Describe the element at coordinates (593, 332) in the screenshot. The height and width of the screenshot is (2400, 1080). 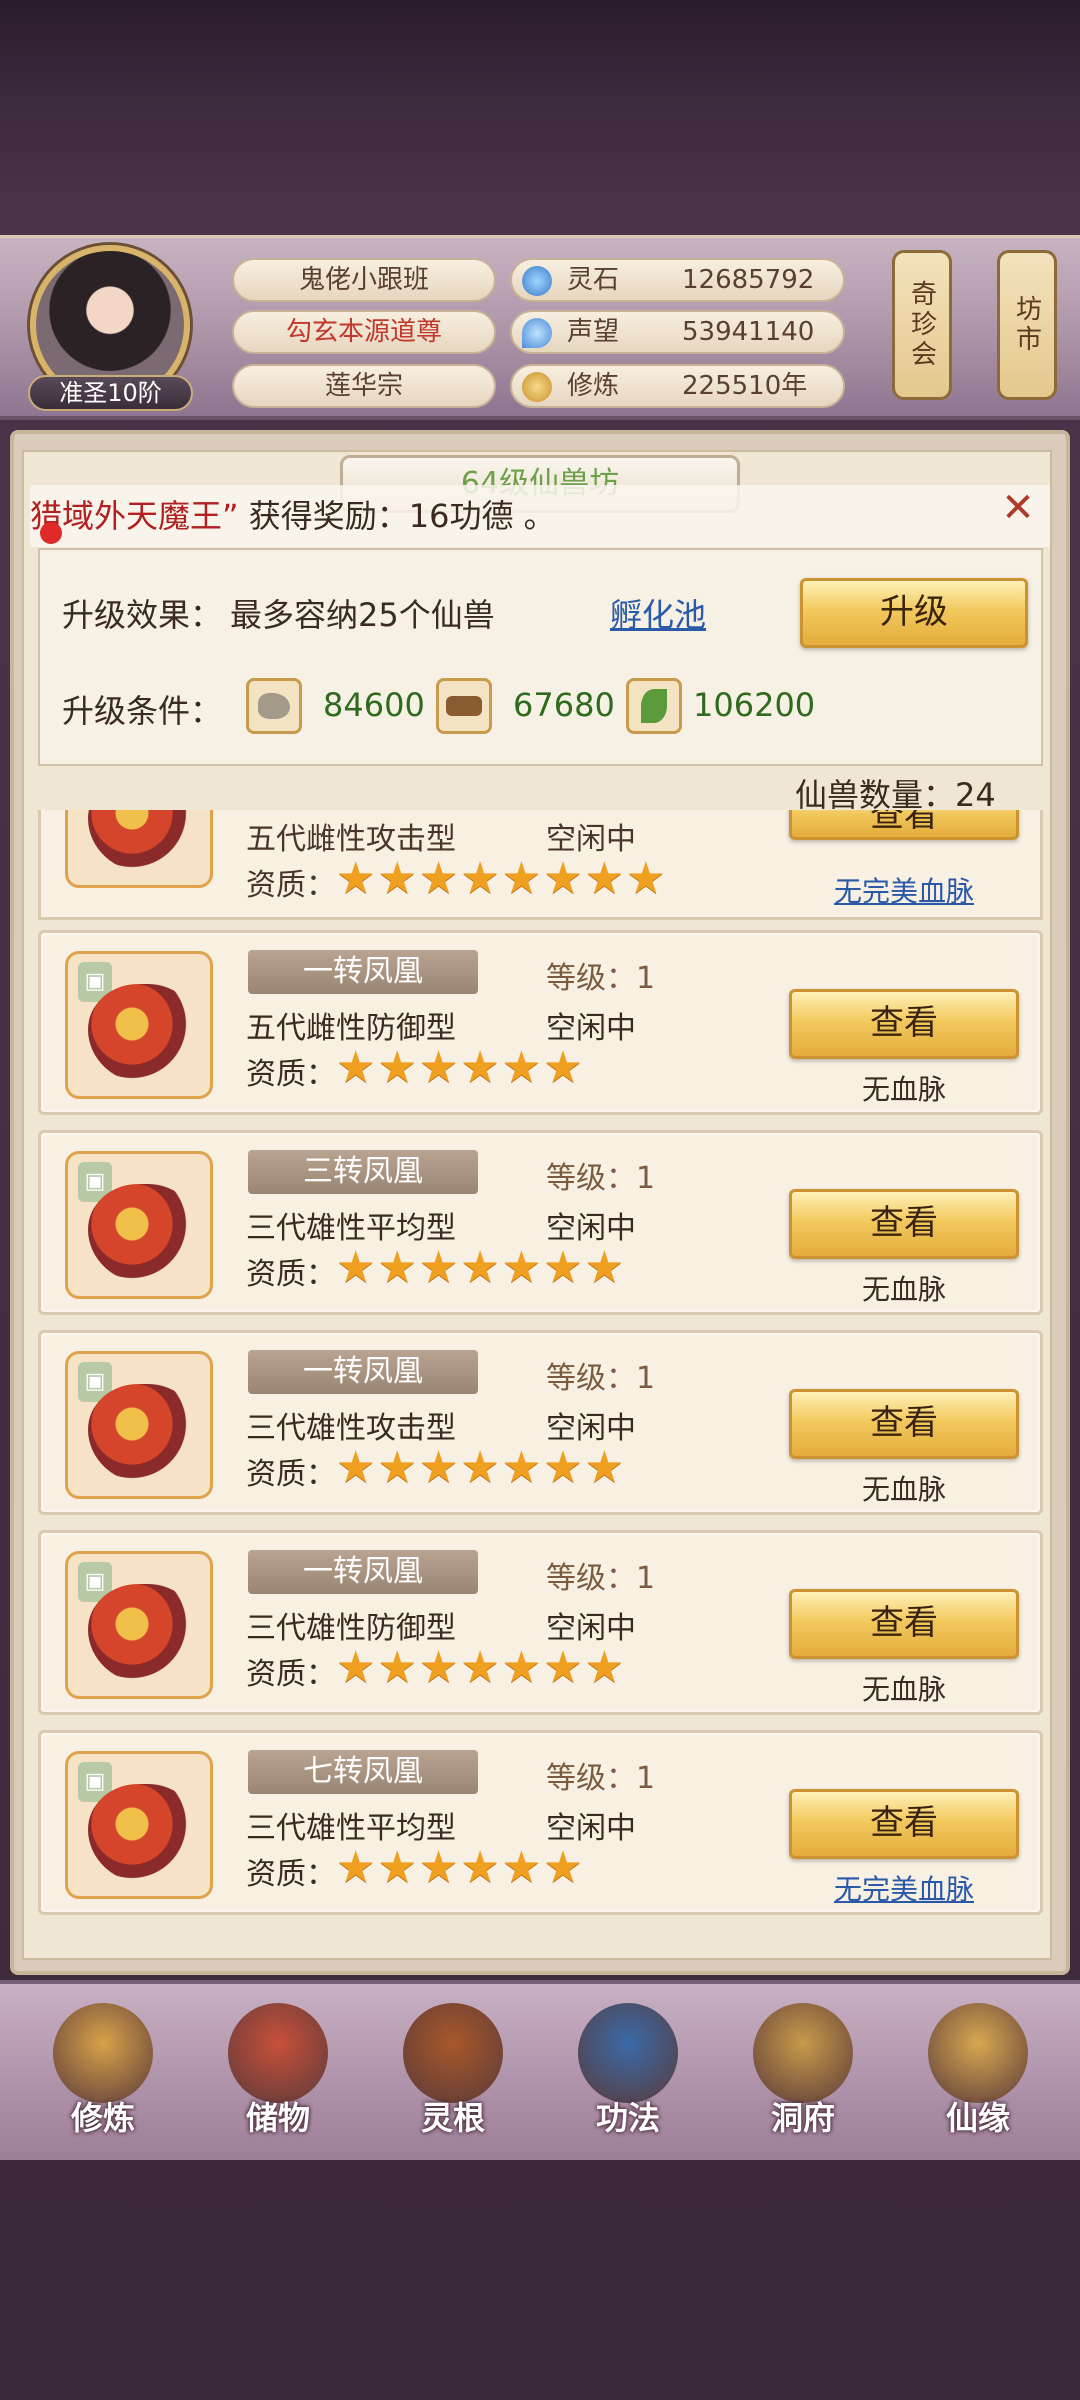
I see `resource-label: 声望` at that location.